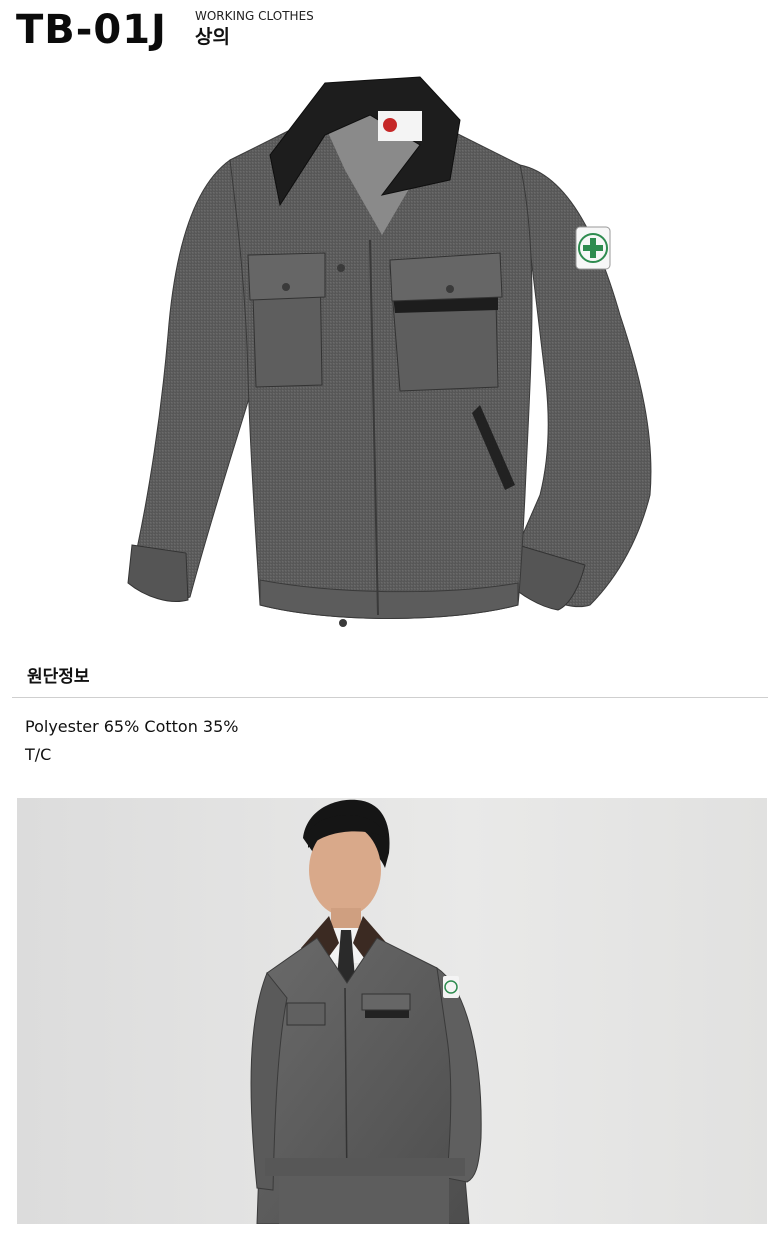 The width and height of the screenshot is (784, 1242). I want to click on fabric-composition: Polyester 65% Cotton 35%, so click(132, 726).